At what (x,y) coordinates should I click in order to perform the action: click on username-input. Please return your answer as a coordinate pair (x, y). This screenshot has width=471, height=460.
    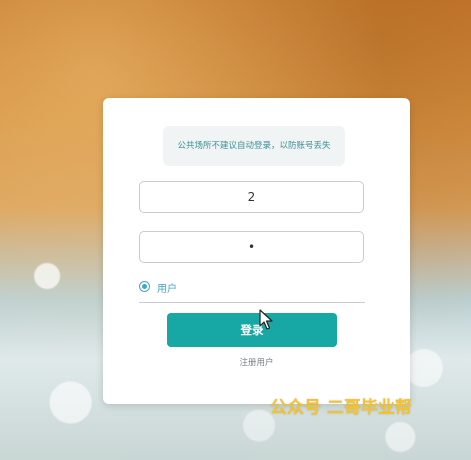
    Looking at the image, I should click on (251, 197).